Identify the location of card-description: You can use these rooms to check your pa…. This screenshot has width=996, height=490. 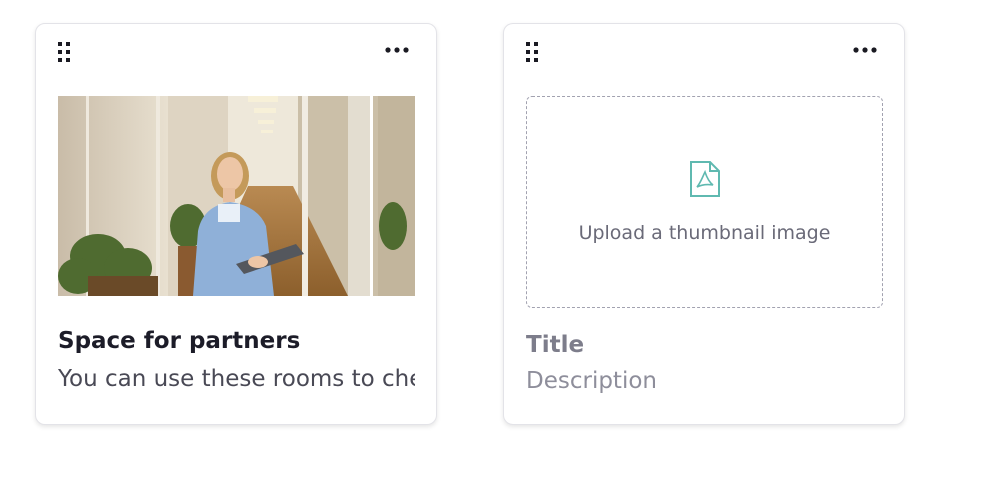
(236, 379).